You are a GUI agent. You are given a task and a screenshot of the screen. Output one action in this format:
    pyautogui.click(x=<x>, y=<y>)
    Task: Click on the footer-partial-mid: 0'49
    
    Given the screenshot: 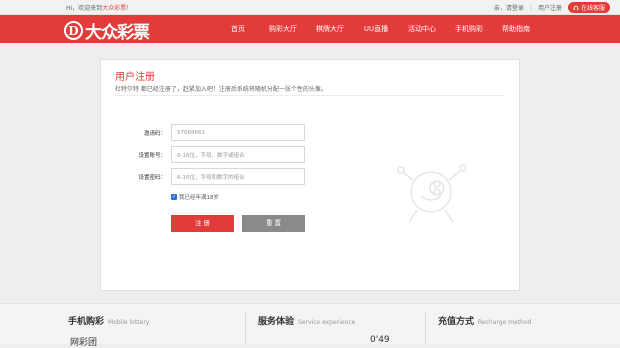 What is the action you would take?
    pyautogui.click(x=380, y=340)
    